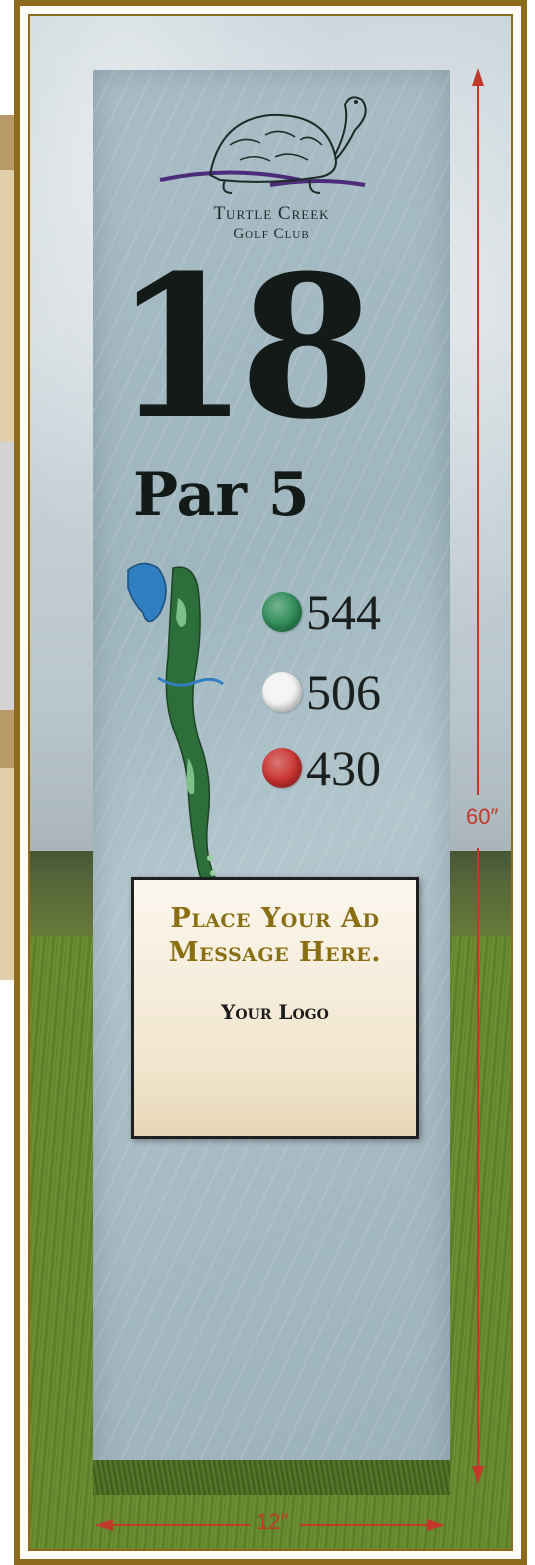  What do you see at coordinates (272, 1521) in the screenshot?
I see `width-dimension-label: 12″` at bounding box center [272, 1521].